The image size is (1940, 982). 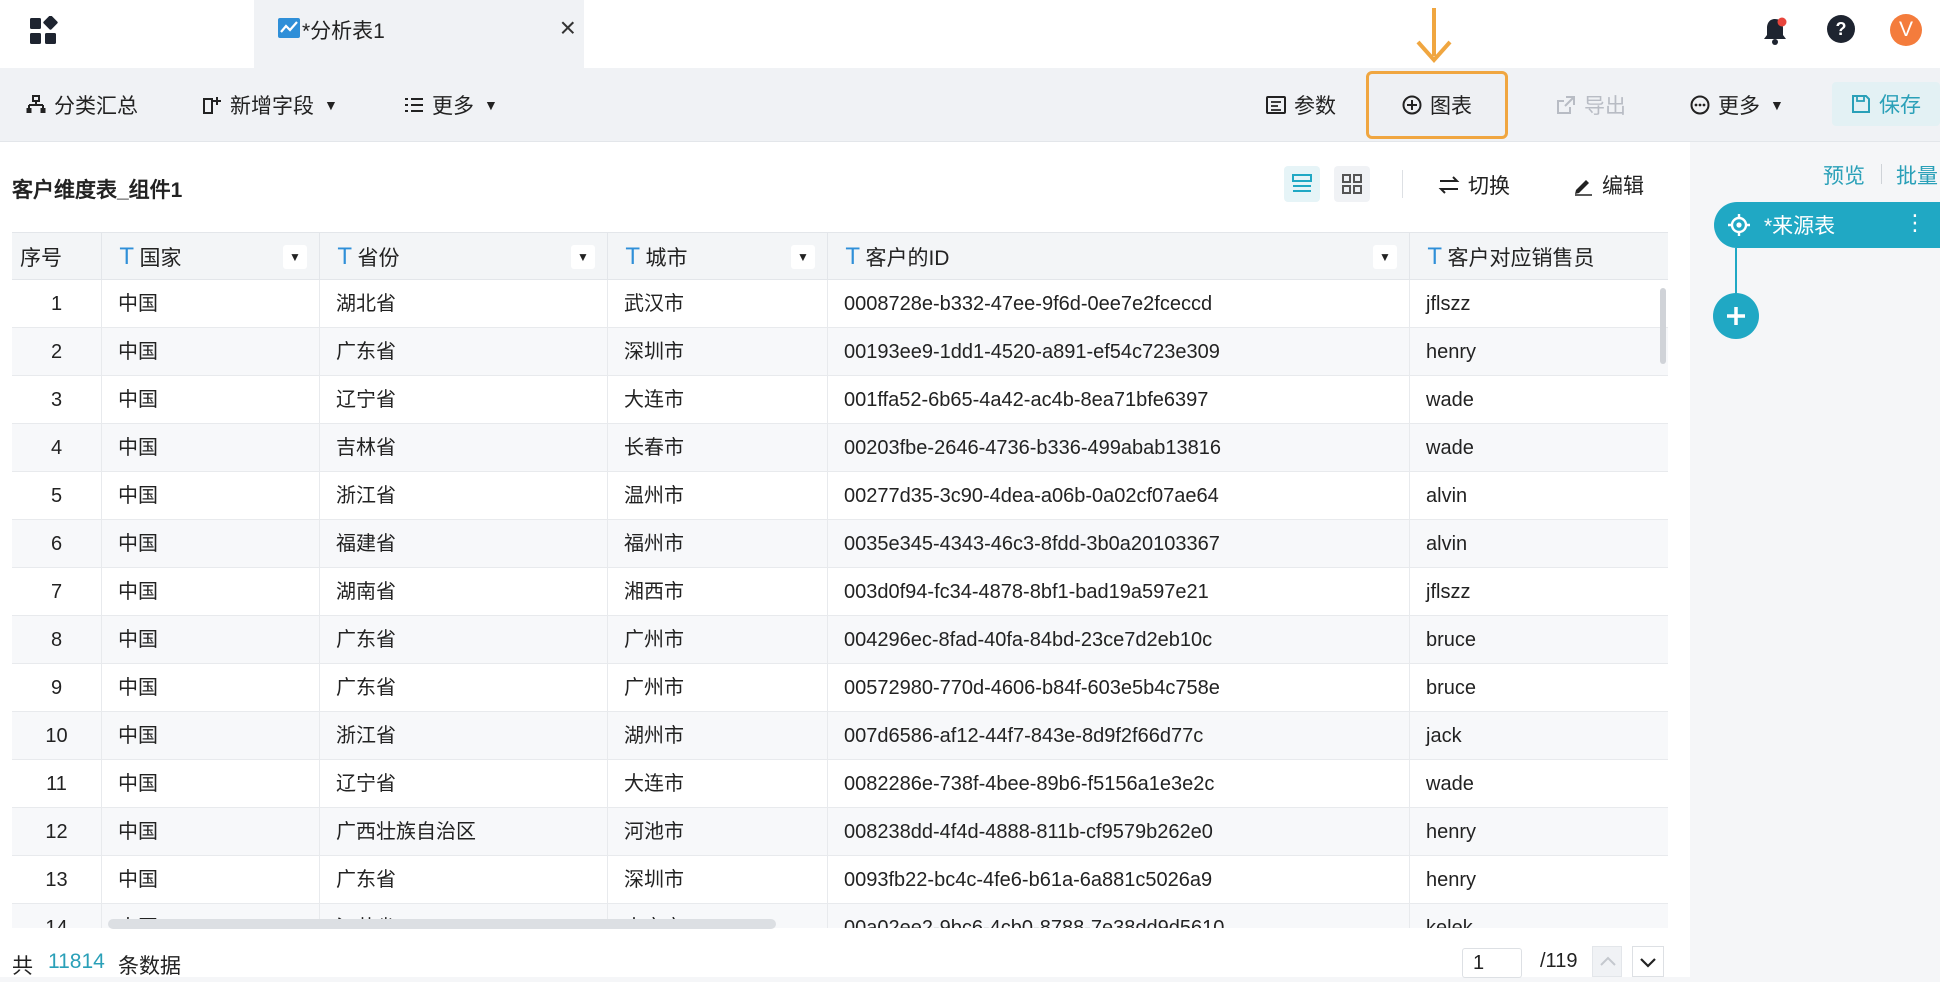 I want to click on source-table-node: *来源表 ⋮, so click(x=1827, y=225).